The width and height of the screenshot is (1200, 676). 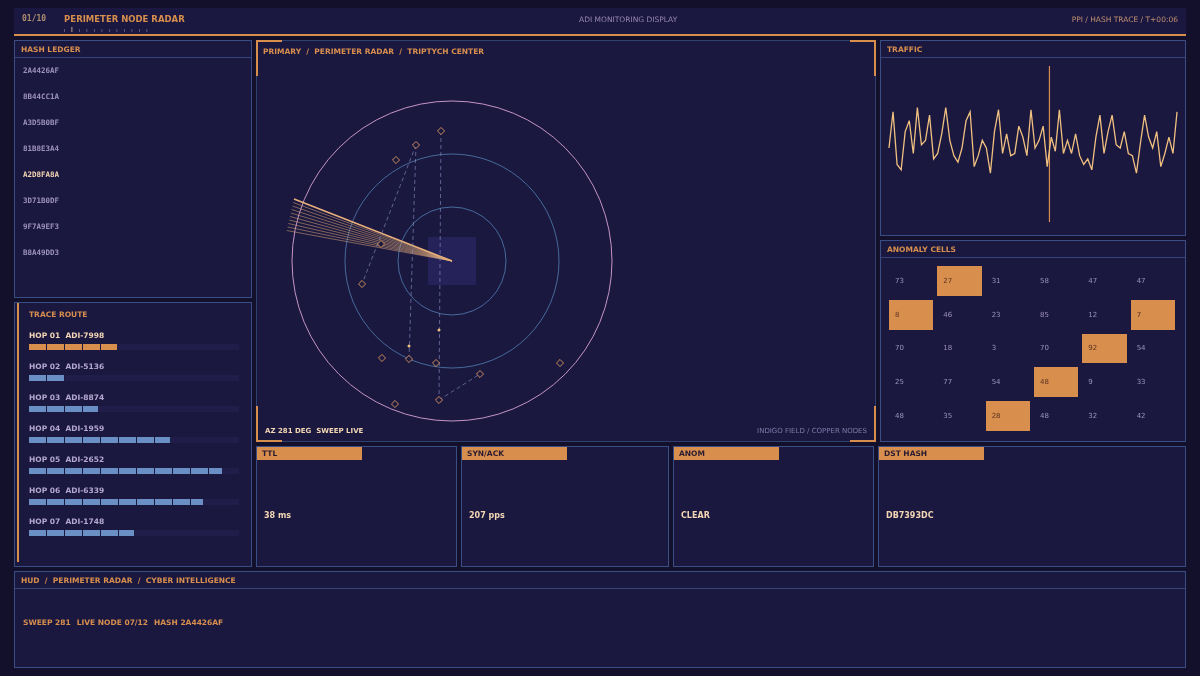 What do you see at coordinates (124, 19) in the screenshot?
I see `dashboard-title: PERIMETER NODE RADAR` at bounding box center [124, 19].